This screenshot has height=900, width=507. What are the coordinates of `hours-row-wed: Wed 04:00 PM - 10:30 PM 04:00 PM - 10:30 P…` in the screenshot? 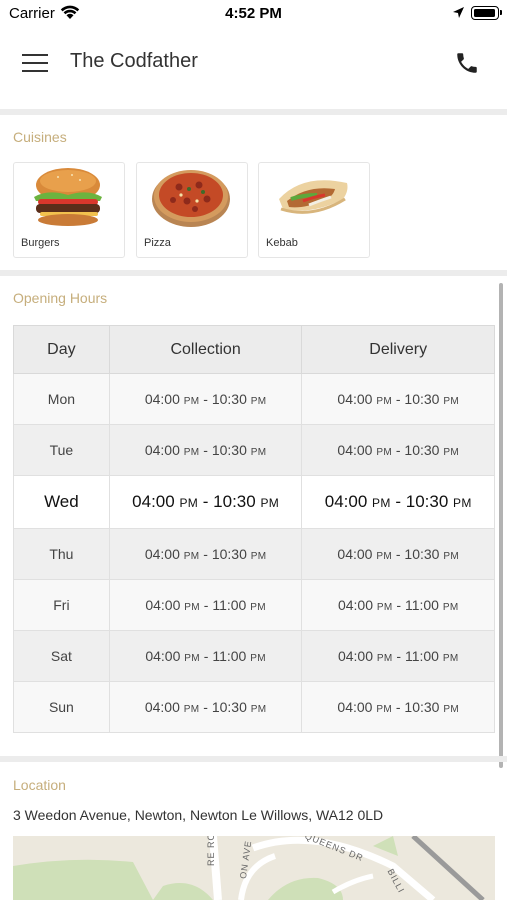 It's located at (254, 502).